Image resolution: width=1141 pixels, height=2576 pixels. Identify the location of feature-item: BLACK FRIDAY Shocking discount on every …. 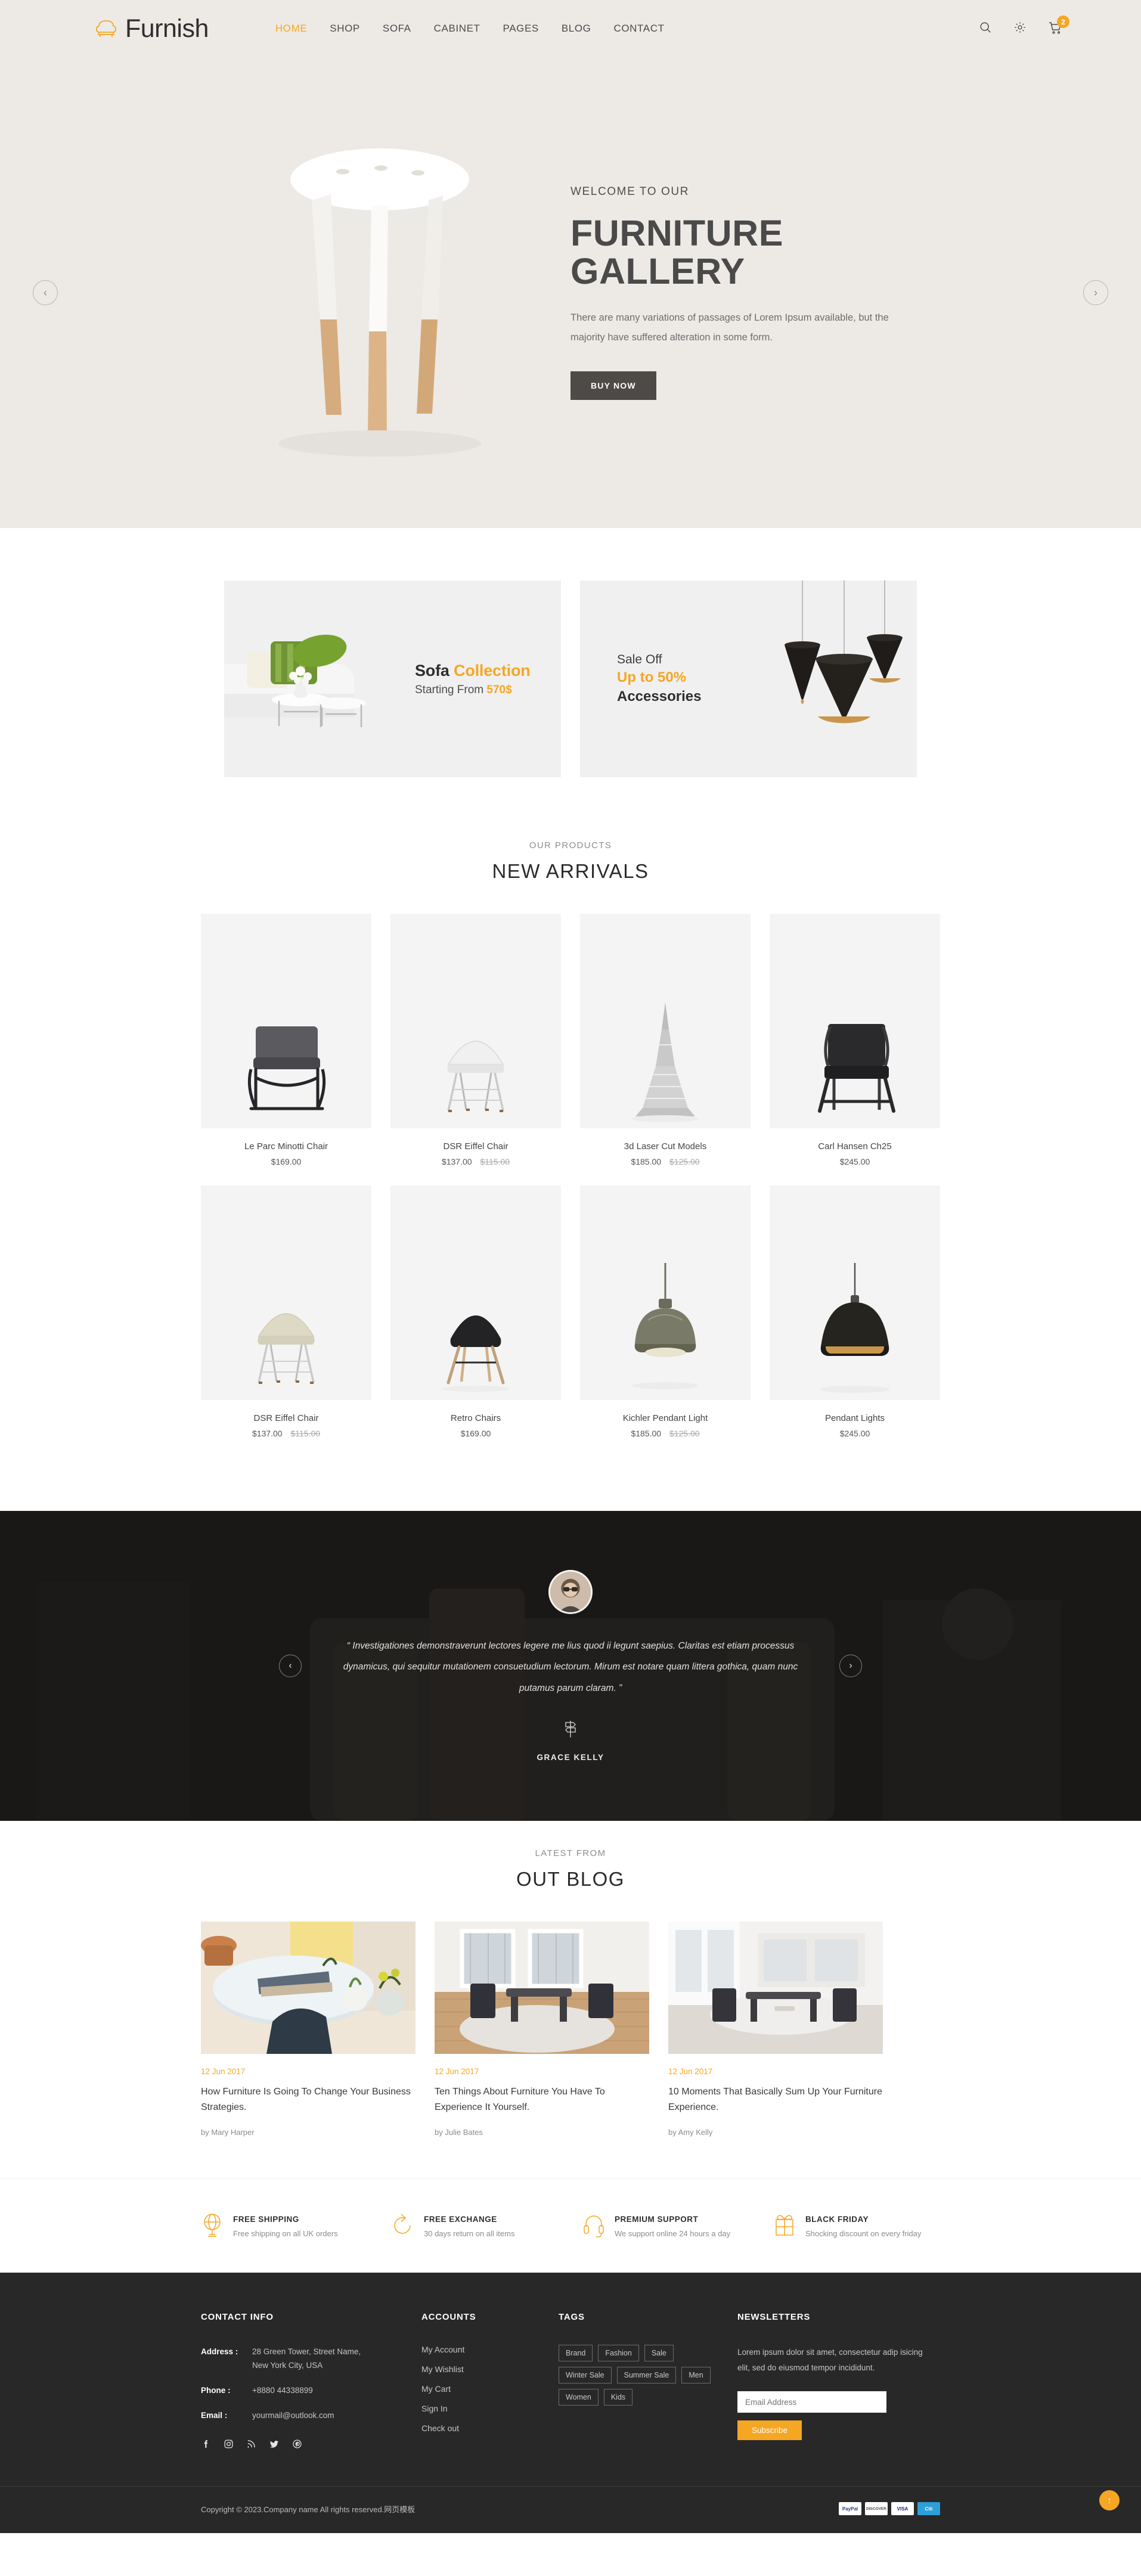
(856, 2226).